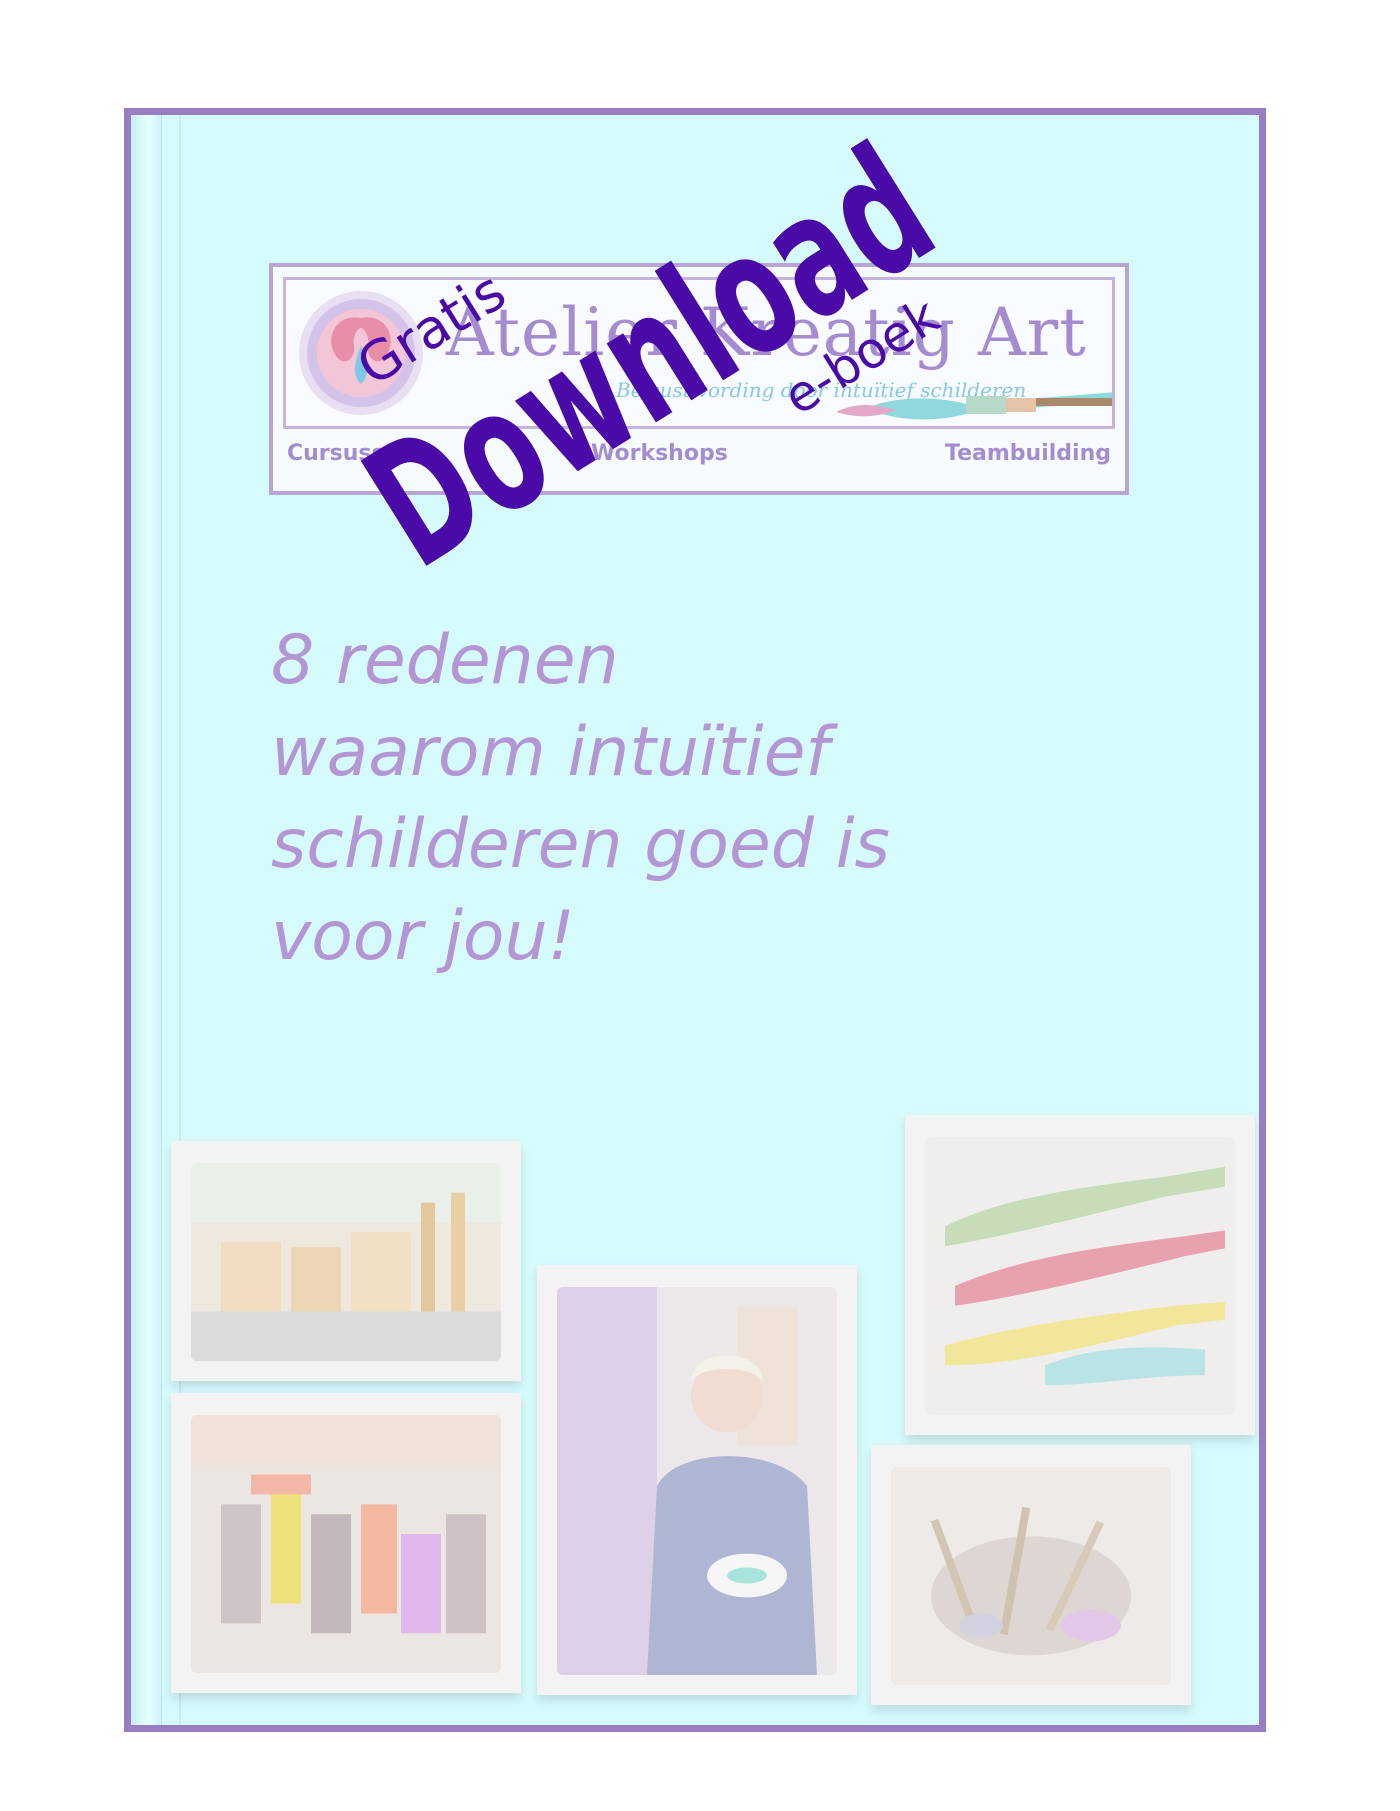  I want to click on studio-image, so click(346, 1262).